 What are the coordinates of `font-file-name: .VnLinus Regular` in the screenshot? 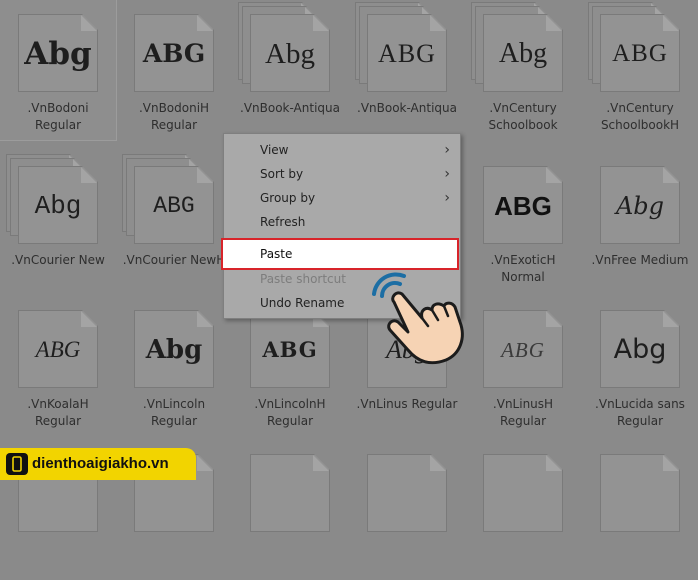 It's located at (407, 404).